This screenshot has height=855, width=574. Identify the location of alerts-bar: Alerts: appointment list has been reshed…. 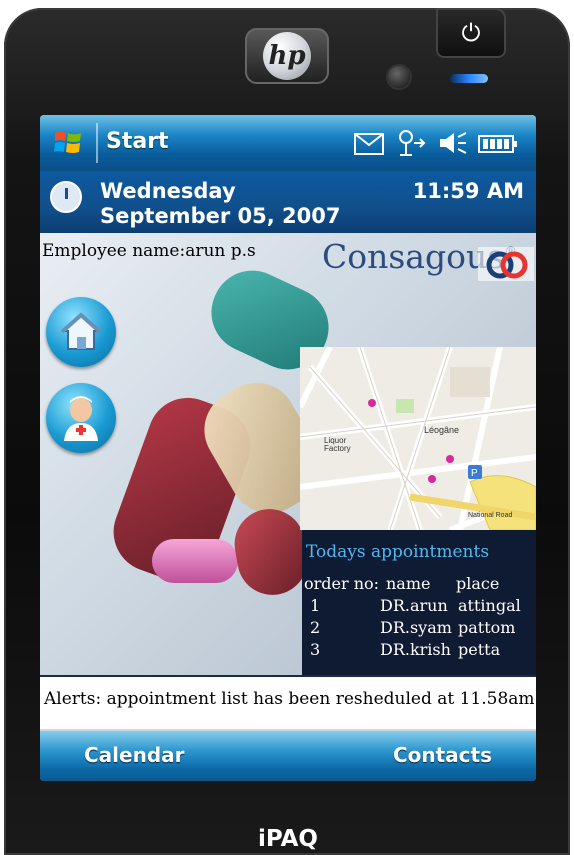
(288, 702).